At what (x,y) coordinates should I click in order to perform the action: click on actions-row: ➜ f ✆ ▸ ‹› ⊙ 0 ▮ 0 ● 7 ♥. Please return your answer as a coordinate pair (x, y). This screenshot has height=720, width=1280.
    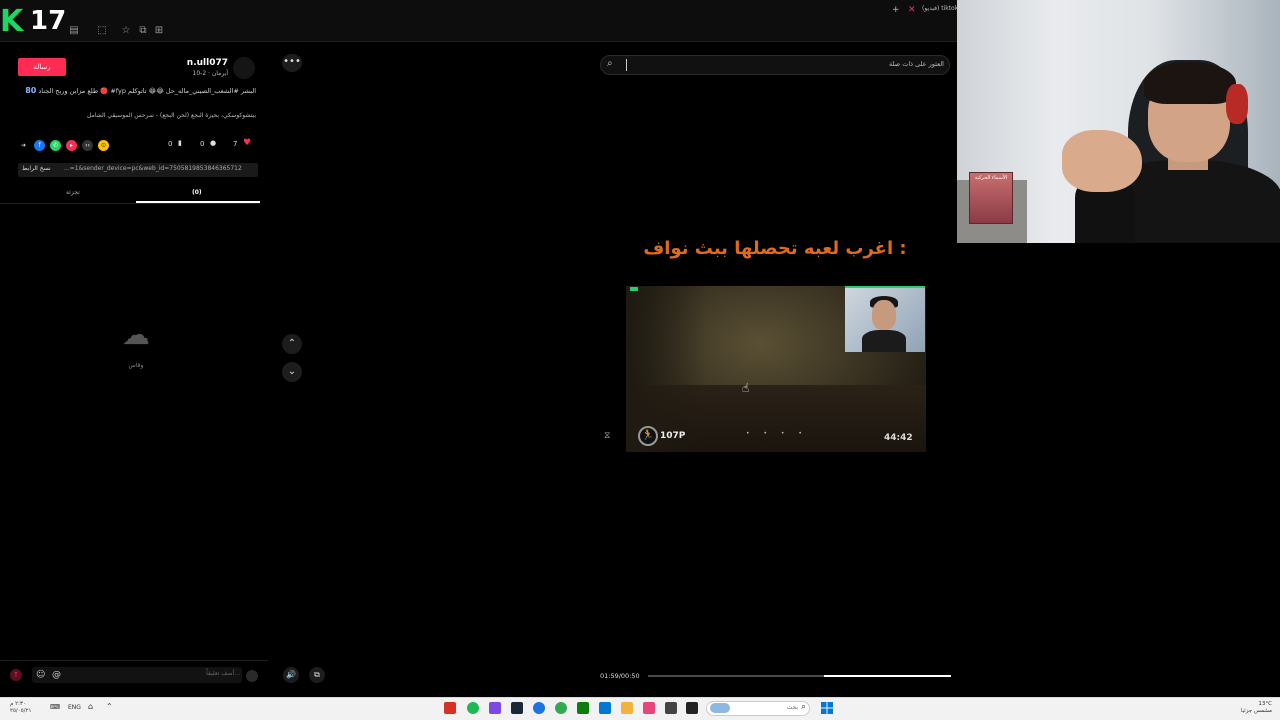
    Looking at the image, I should click on (138, 146).